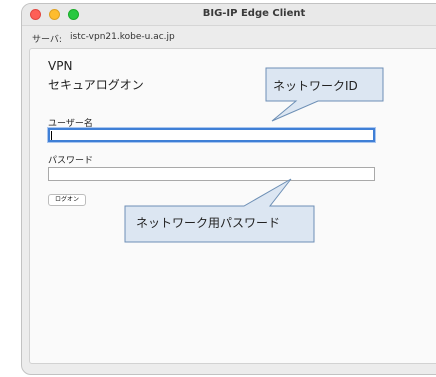  What do you see at coordinates (315, 86) in the screenshot?
I see `callout-text-network-id: ネットワークID` at bounding box center [315, 86].